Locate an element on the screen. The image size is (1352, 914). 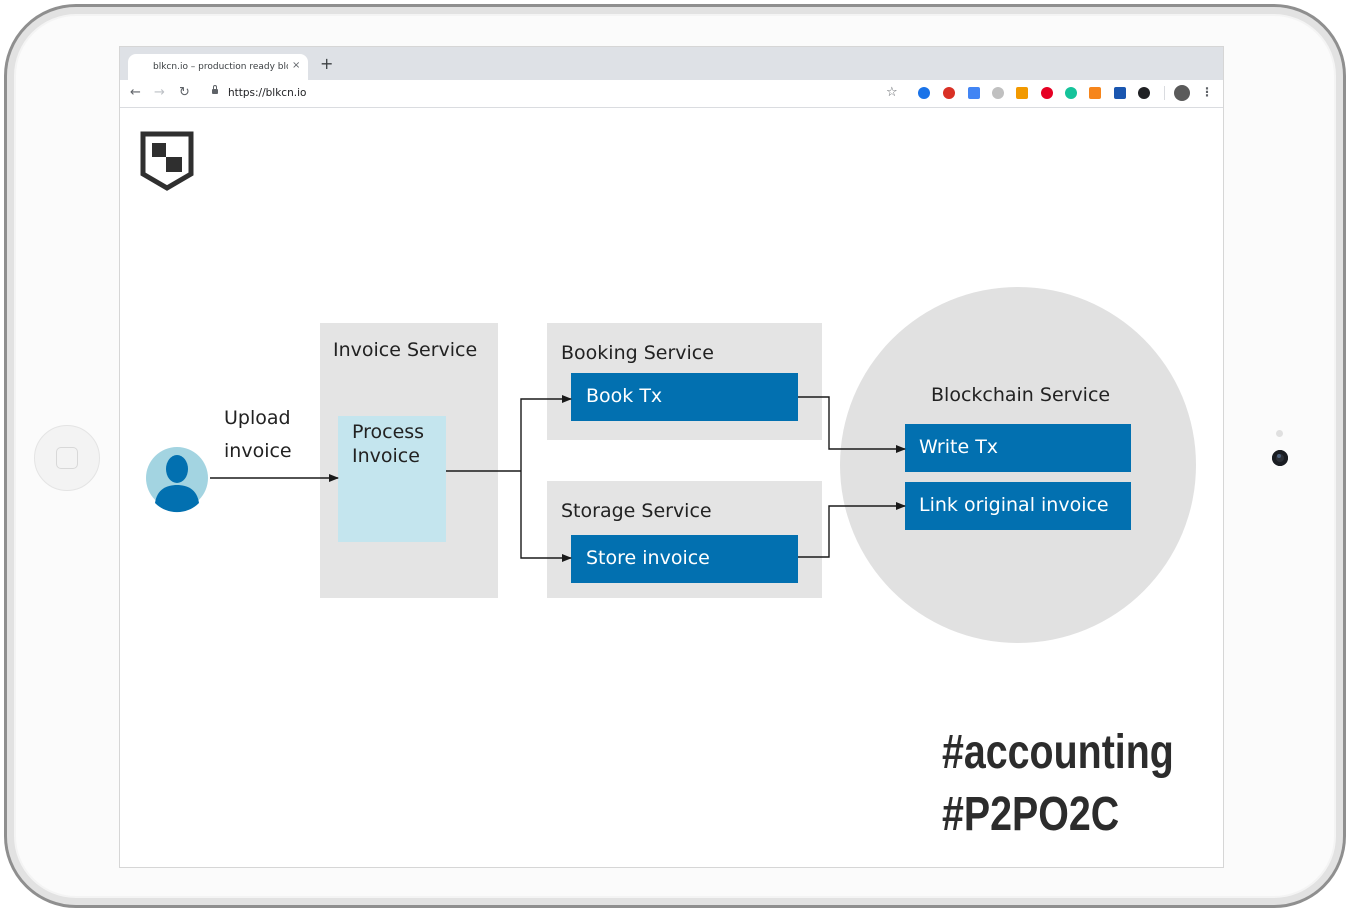
home-button is located at coordinates (67, 458).